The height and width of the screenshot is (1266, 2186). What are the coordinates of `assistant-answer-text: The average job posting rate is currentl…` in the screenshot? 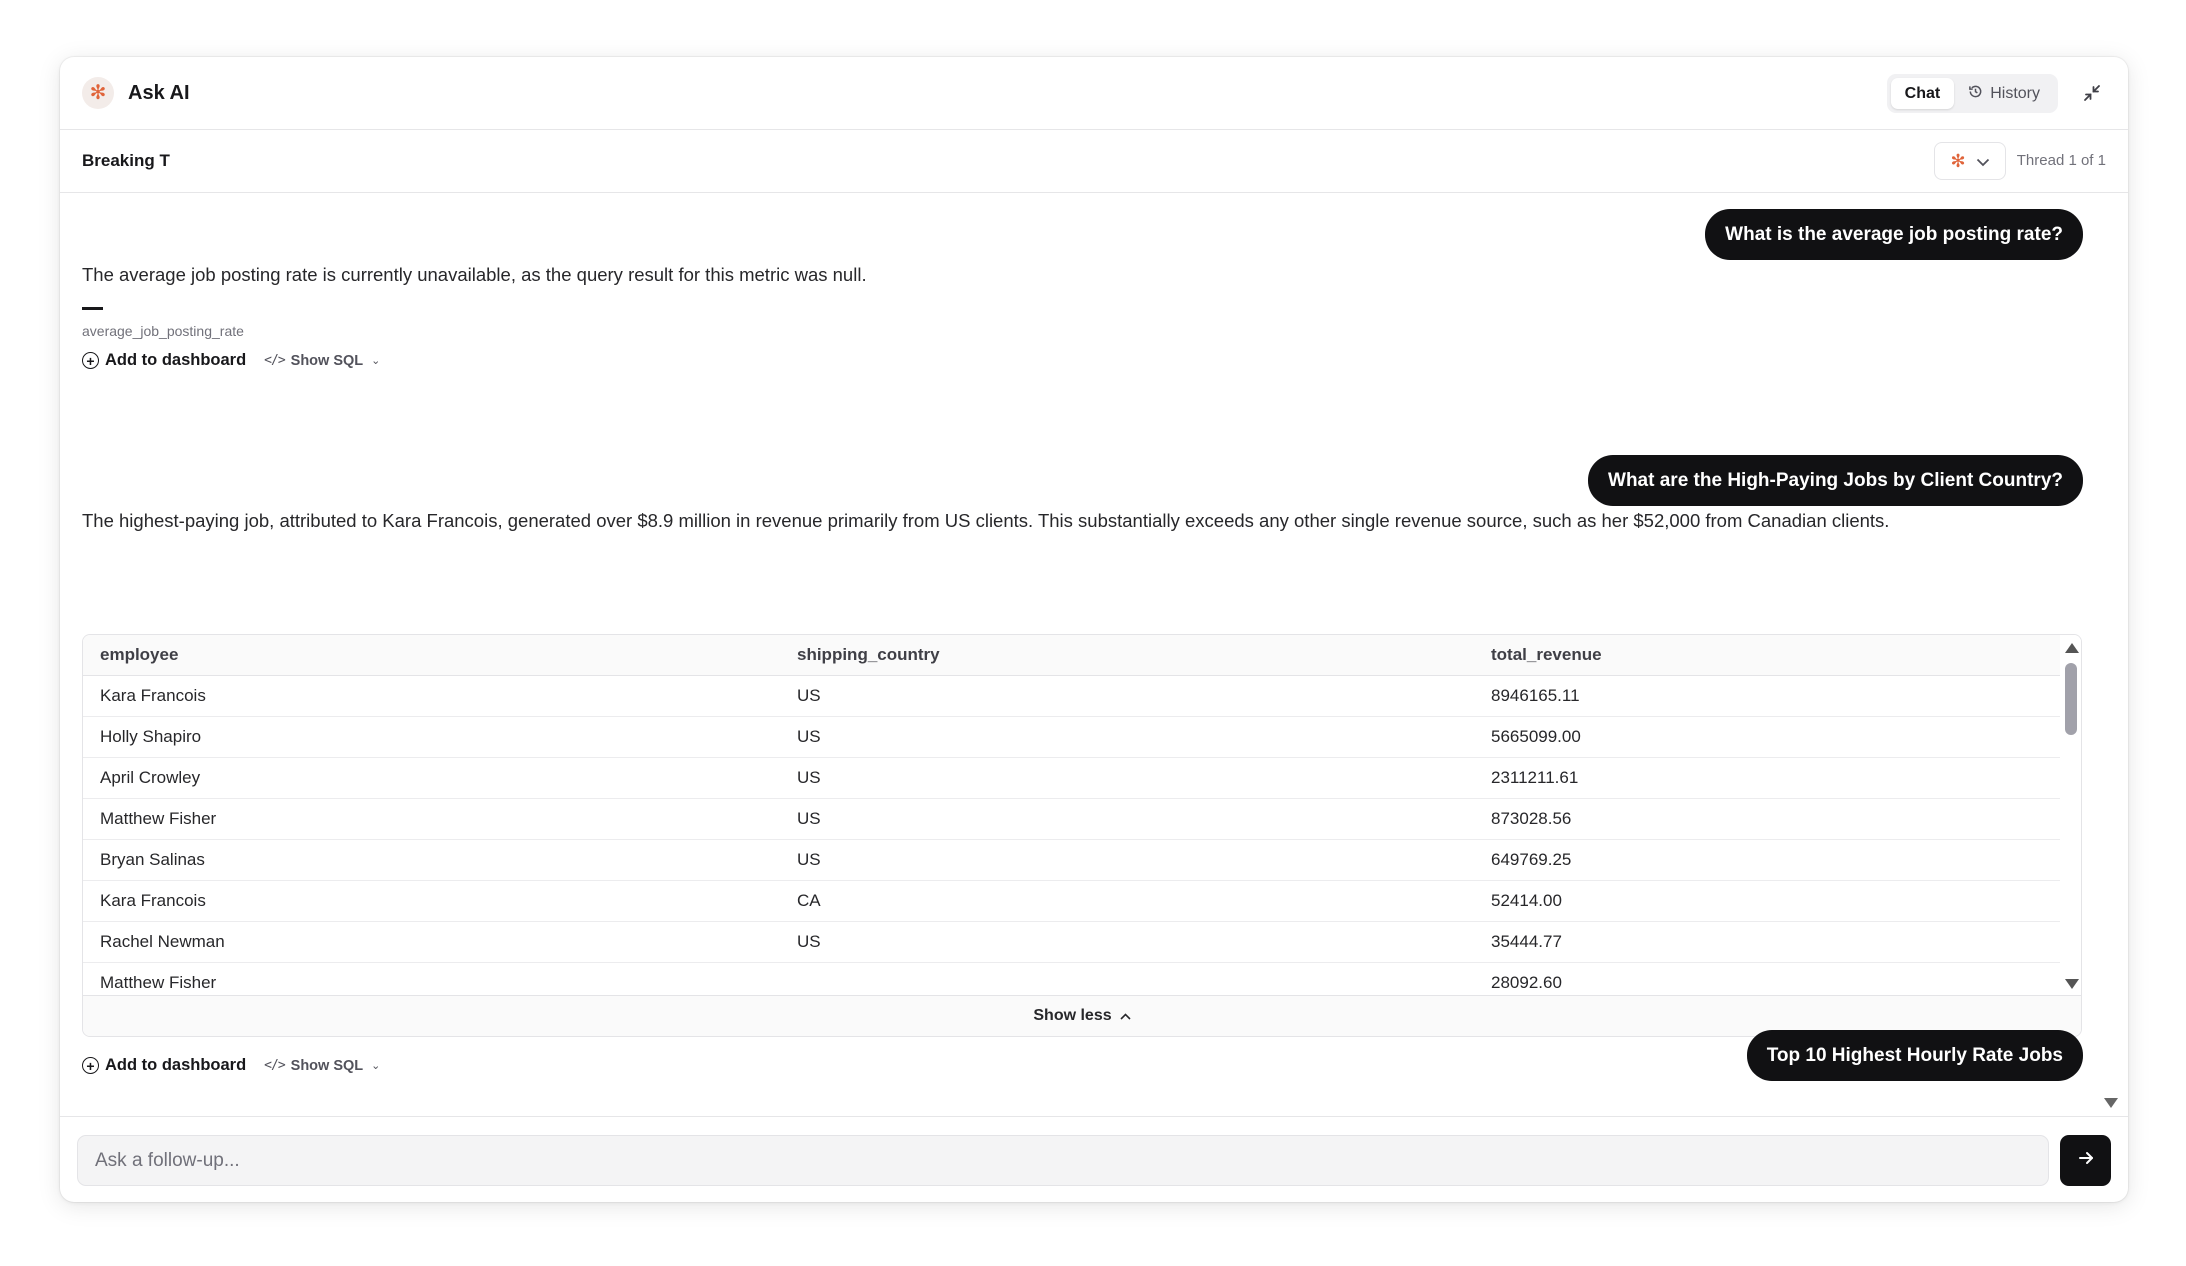 It's located at (474, 274).